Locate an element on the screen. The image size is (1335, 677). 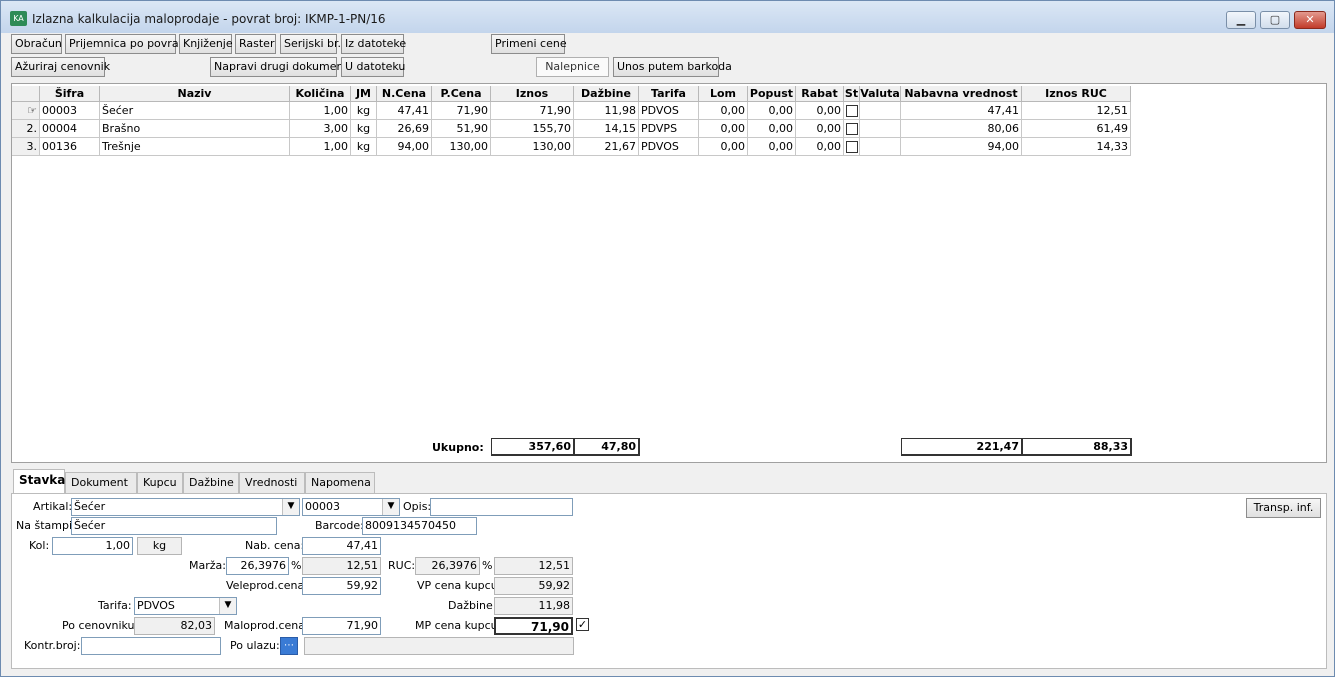
tab-kupcu: Kupcu is located at coordinates (160, 482).